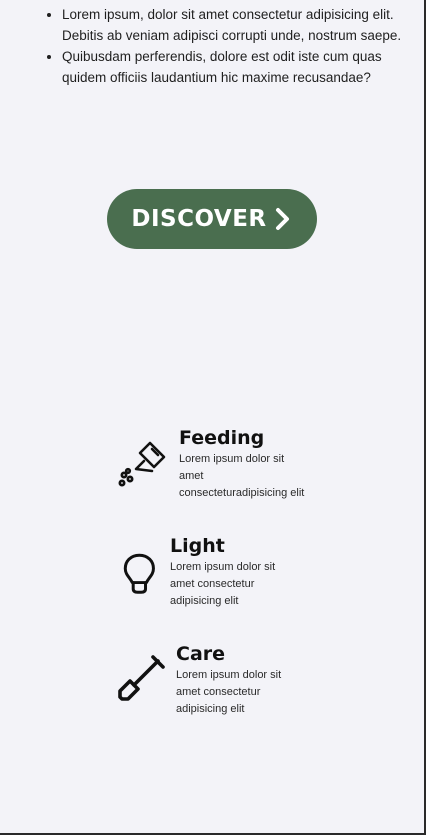 Image resolution: width=426 pixels, height=835 pixels. Describe the element at coordinates (139, 573) in the screenshot. I see `lightbulb-icon` at that location.